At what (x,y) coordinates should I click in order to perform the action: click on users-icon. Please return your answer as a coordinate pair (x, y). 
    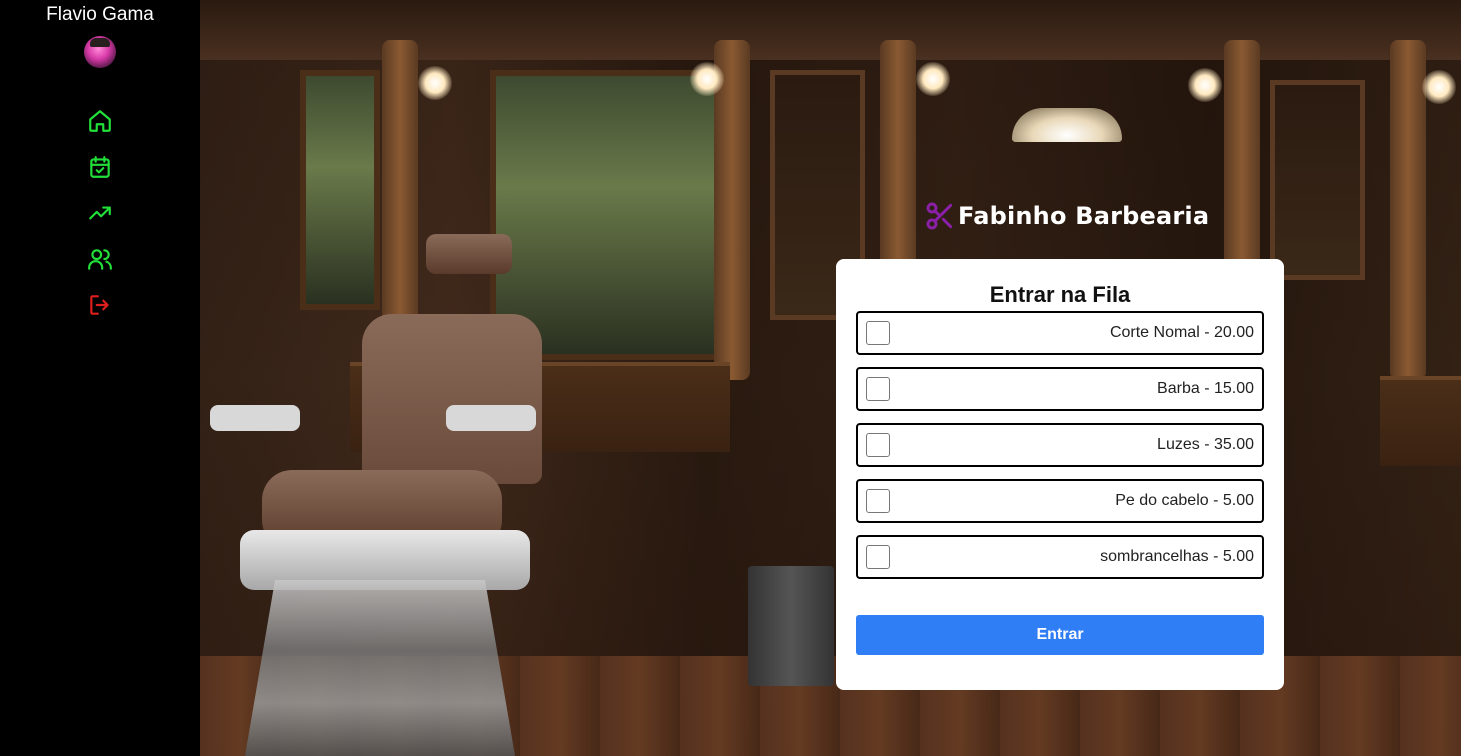
    Looking at the image, I should click on (100, 259).